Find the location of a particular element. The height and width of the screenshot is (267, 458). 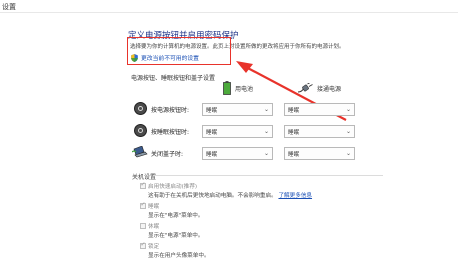

sleep-button-plugged-select: 睡眠 ⌄ is located at coordinates (319, 131).